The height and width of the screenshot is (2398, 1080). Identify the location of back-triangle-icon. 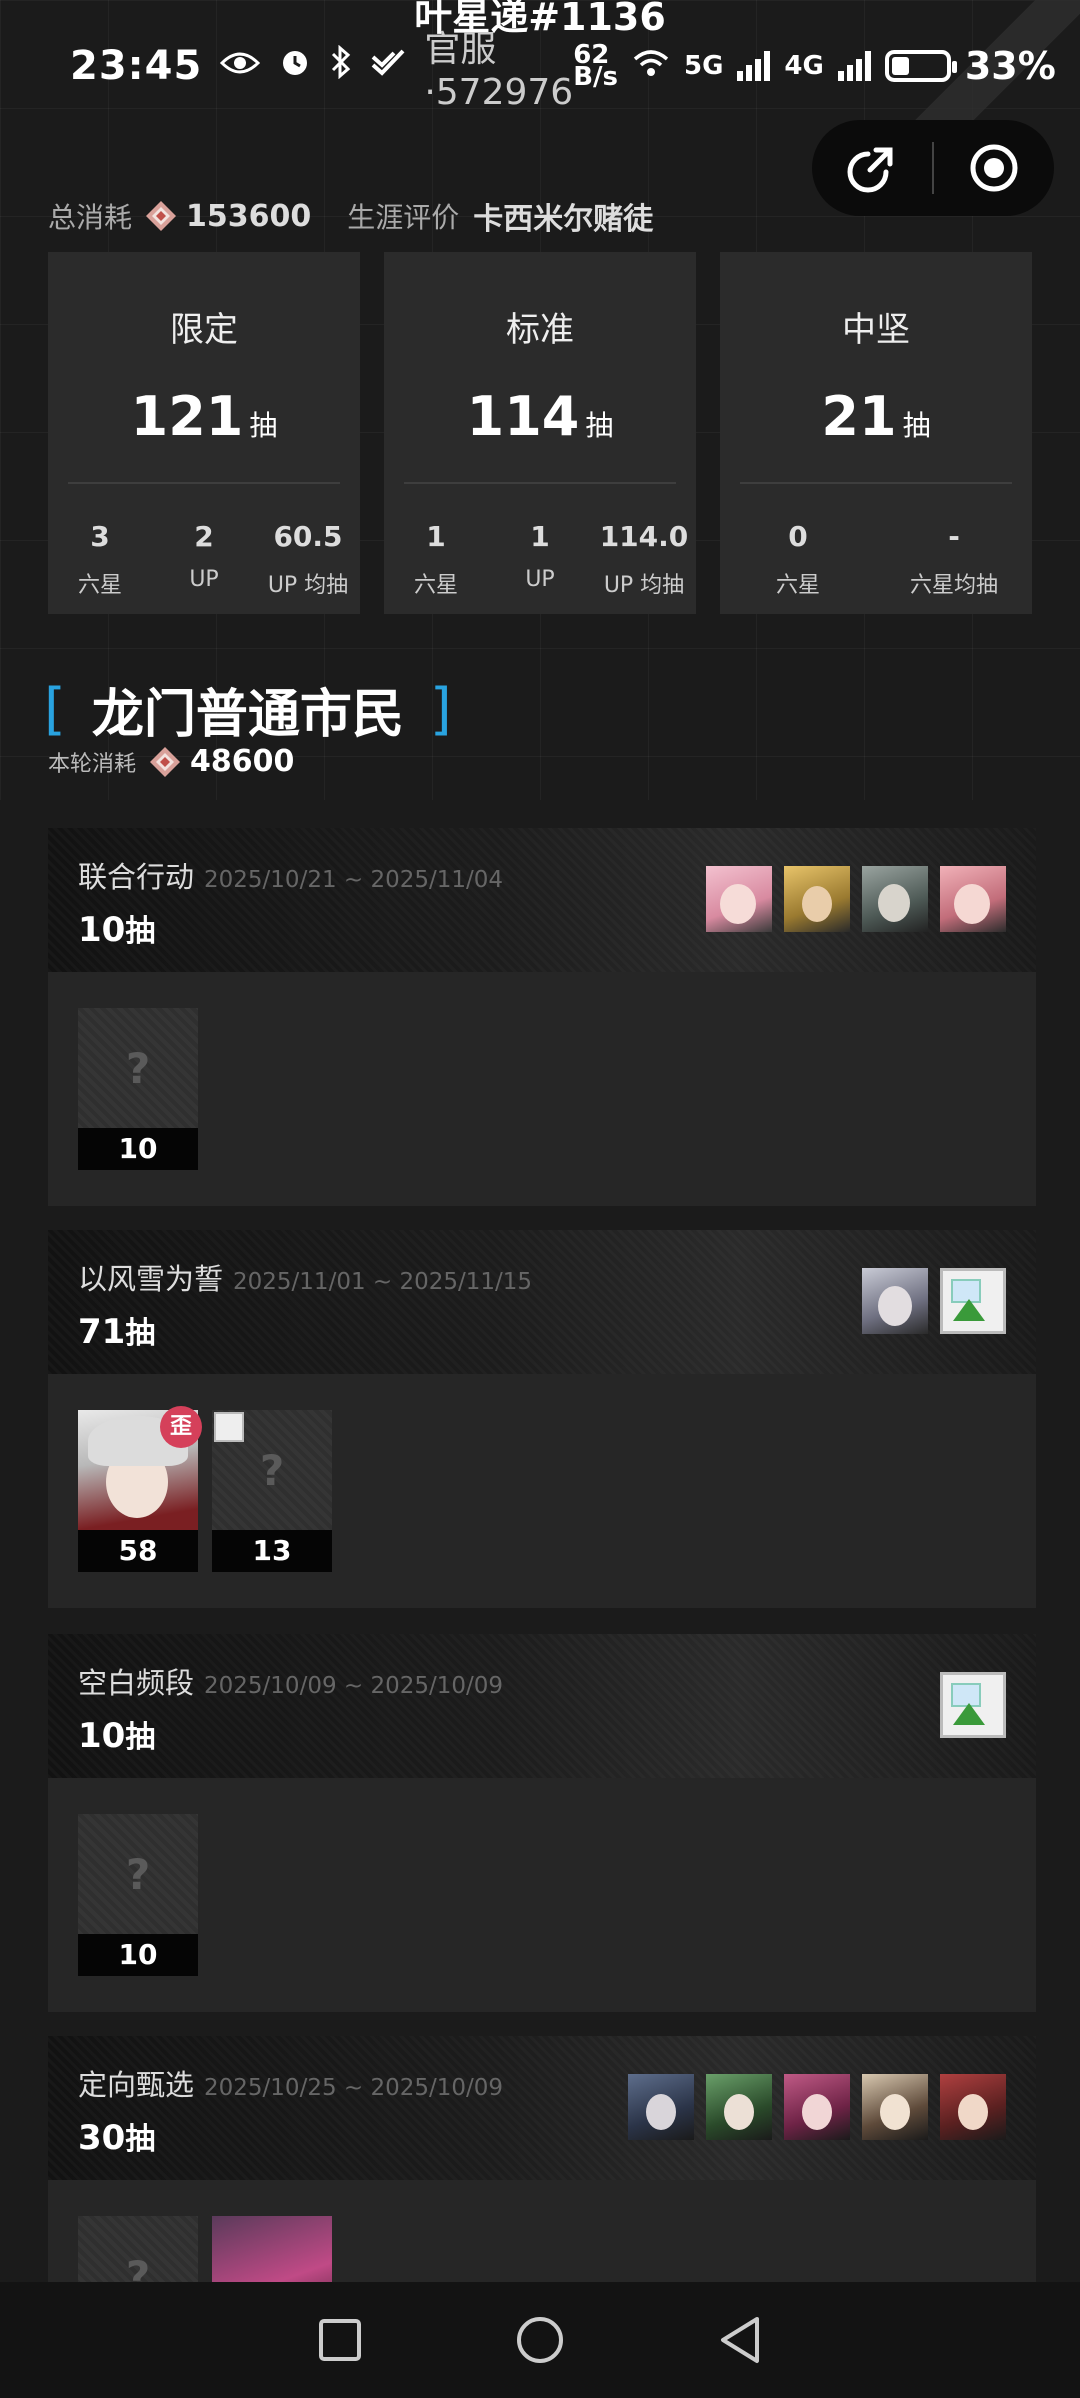
(740, 2340).